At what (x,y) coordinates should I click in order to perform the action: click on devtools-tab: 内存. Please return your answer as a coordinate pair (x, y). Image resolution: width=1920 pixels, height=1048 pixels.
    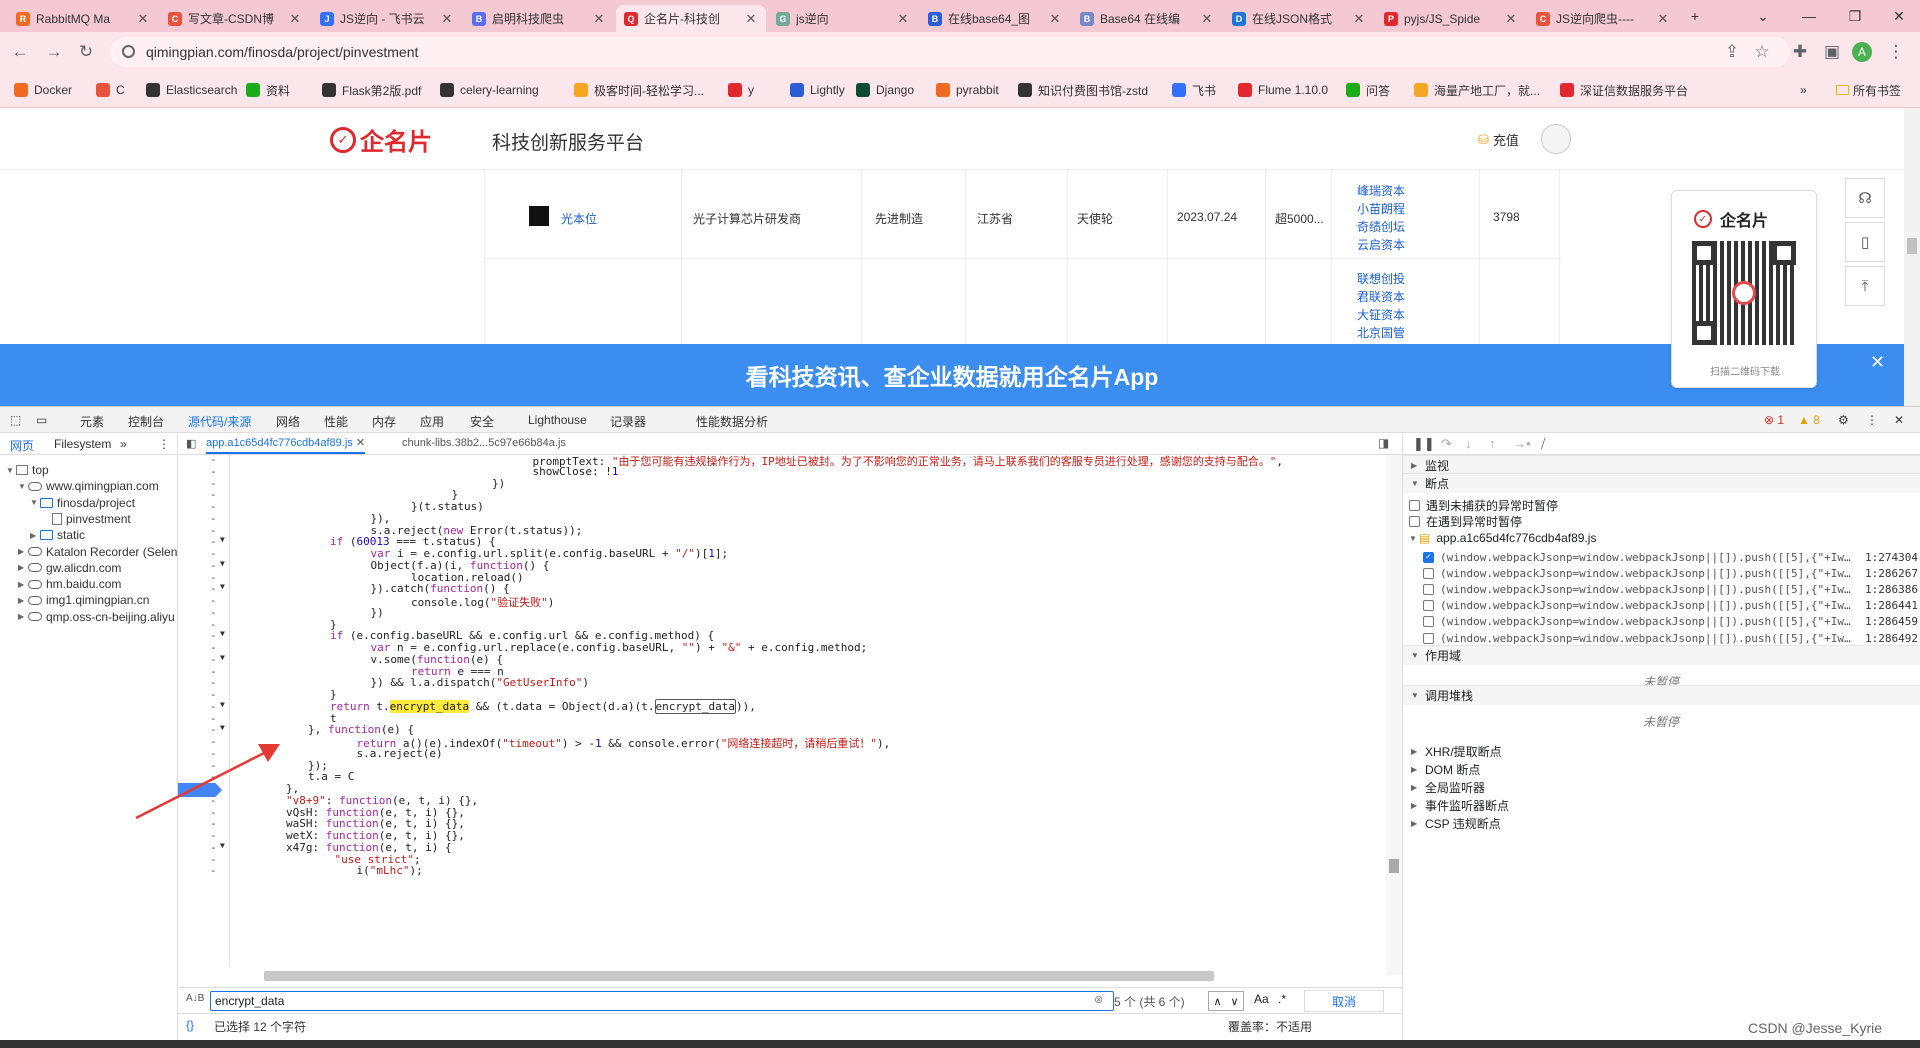
    Looking at the image, I should click on (384, 421).